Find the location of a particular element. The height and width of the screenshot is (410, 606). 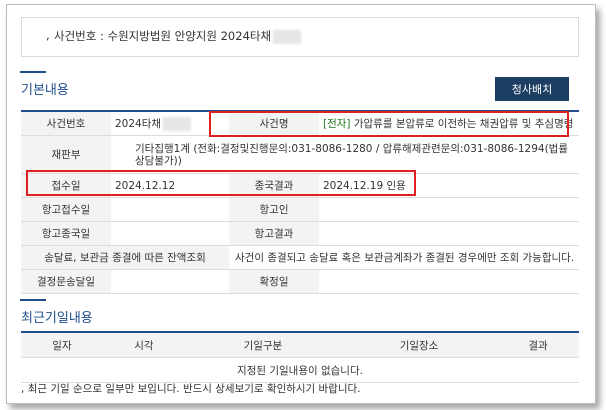

table-header-row: 일자 시각 기일구분 기일장소 결과 is located at coordinates (300, 345).